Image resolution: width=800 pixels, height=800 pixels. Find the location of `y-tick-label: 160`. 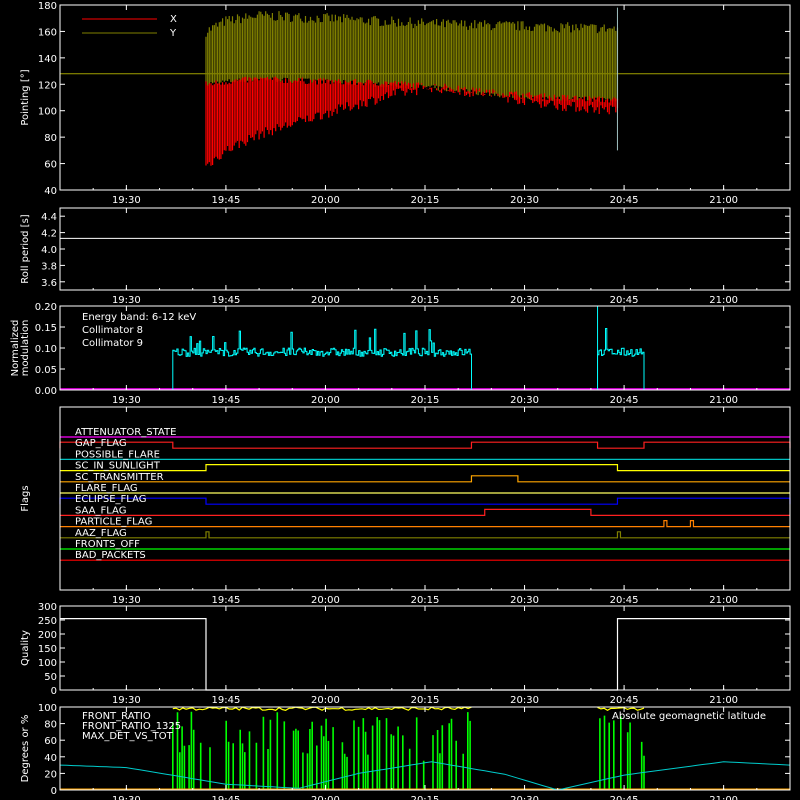

y-tick-label: 160 is located at coordinates (47, 32).